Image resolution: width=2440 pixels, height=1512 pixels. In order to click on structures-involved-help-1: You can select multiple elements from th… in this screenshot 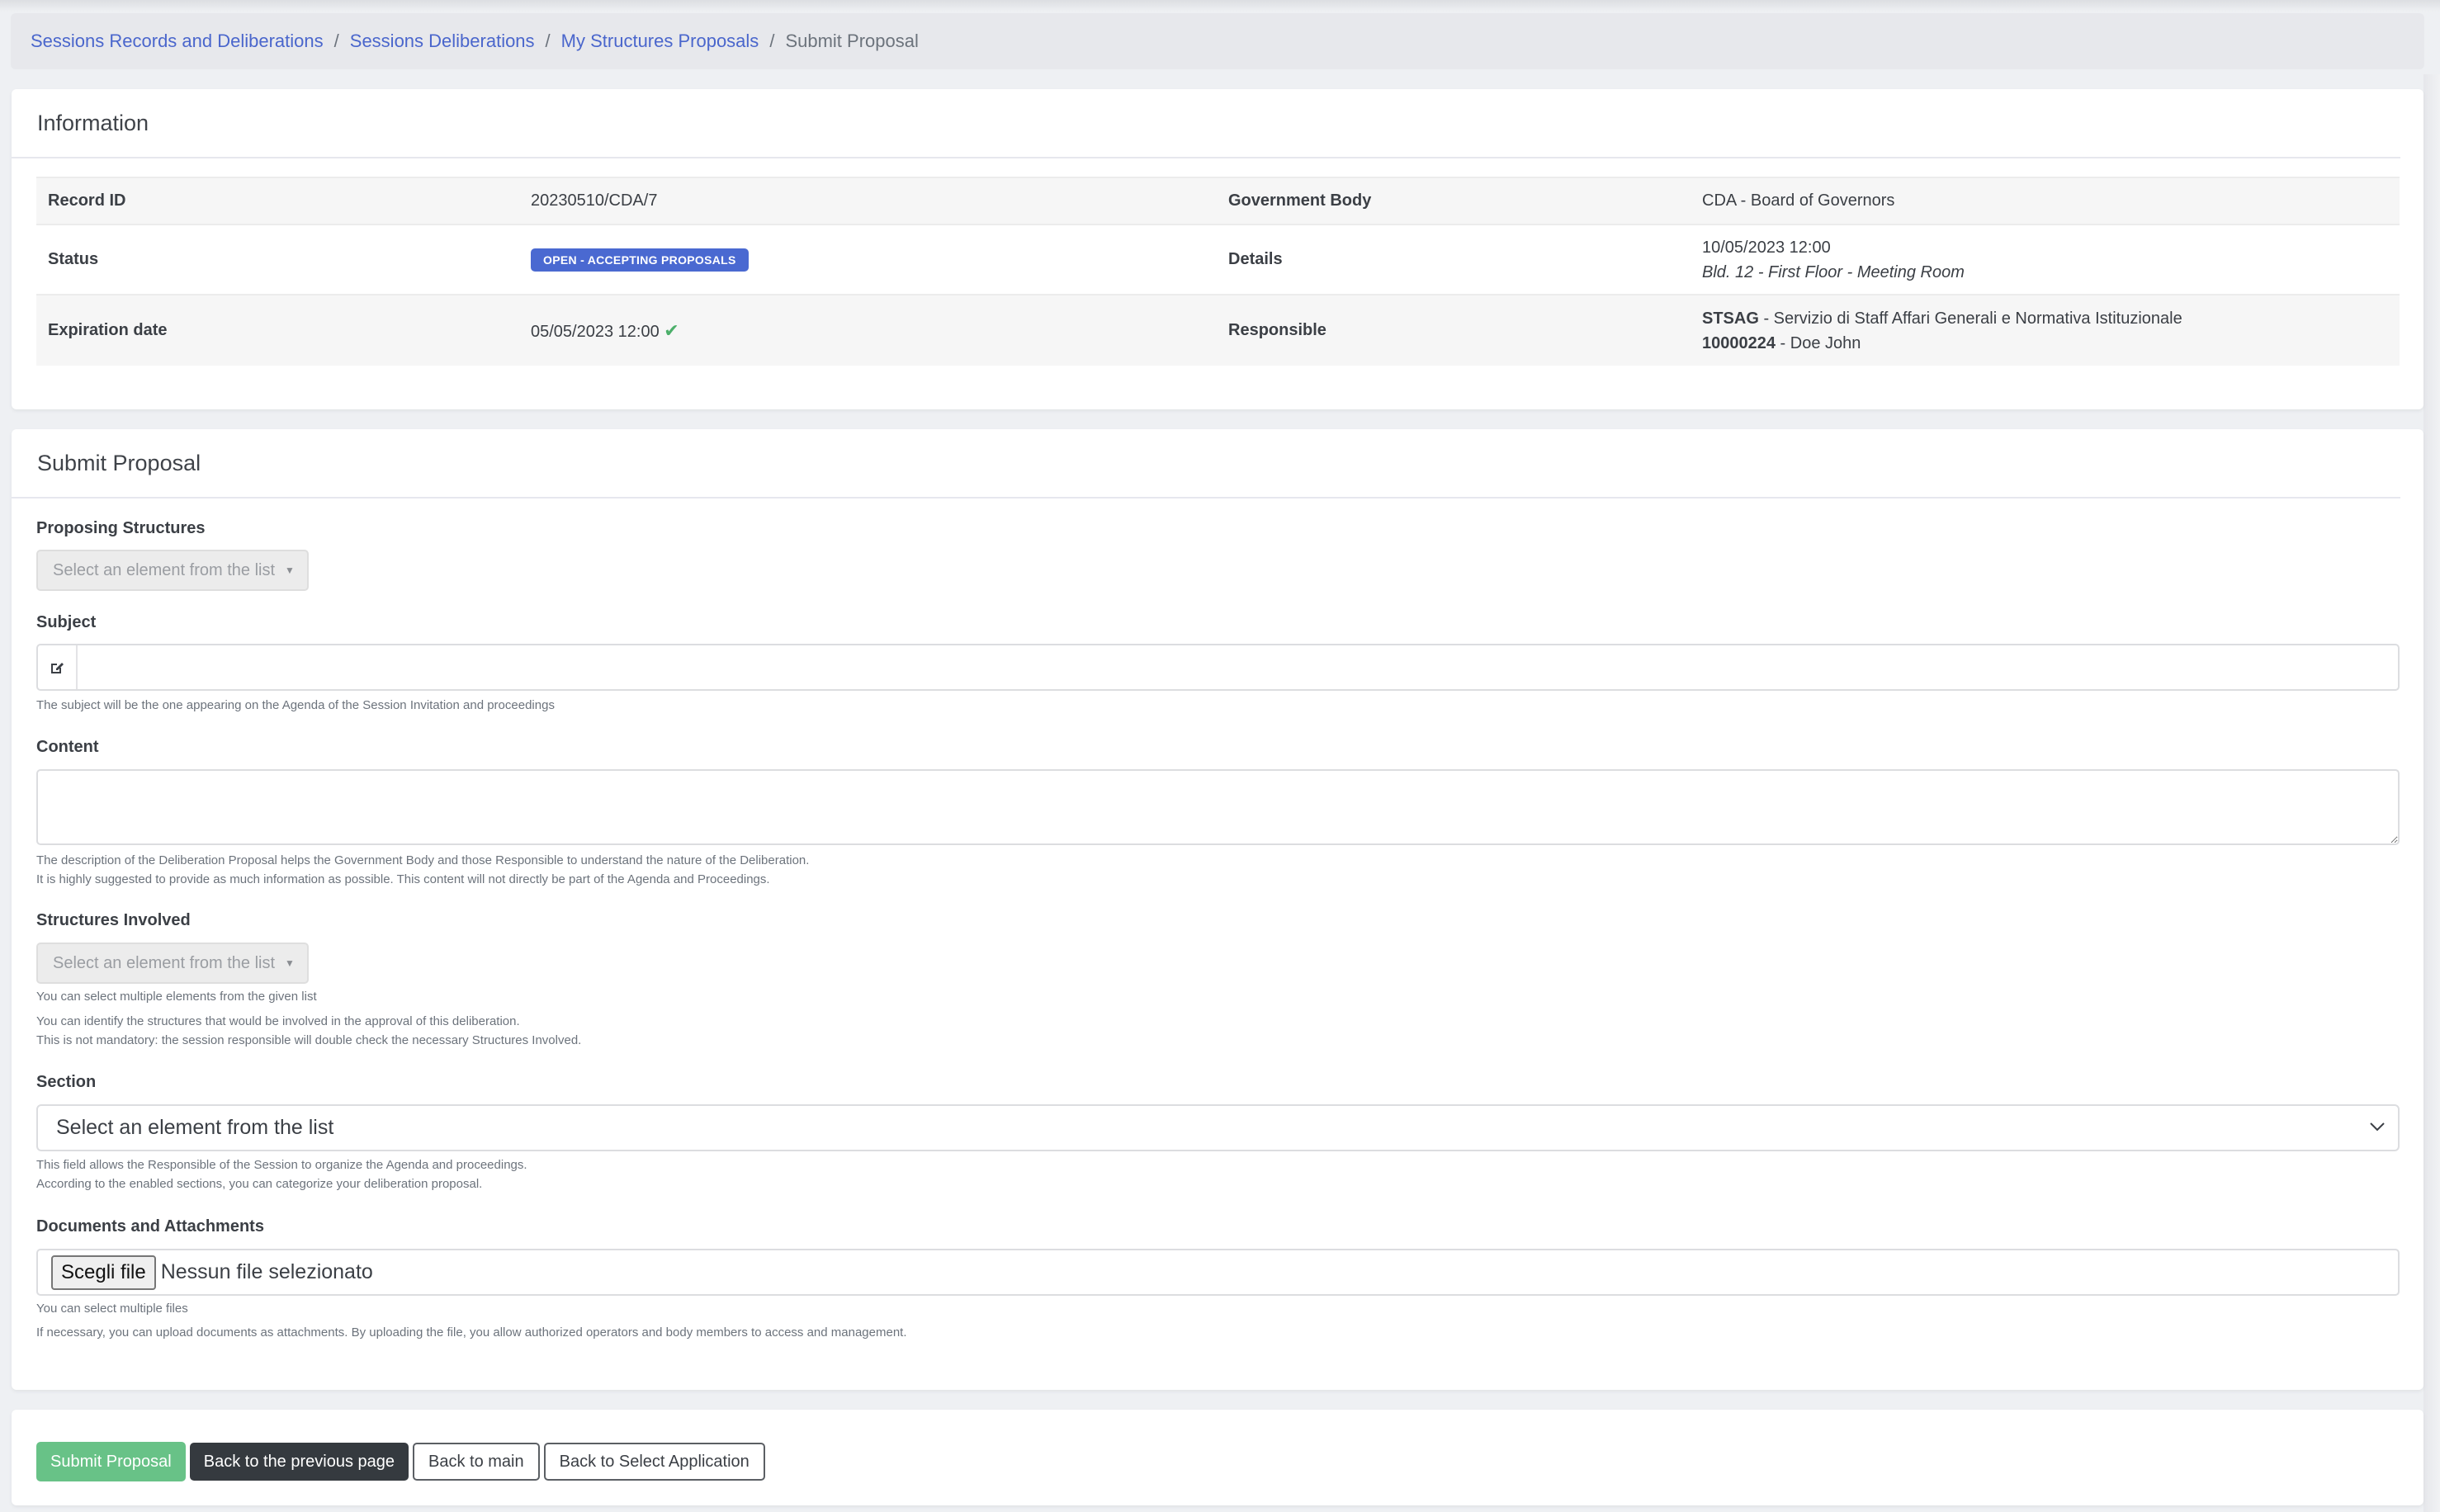, I will do `click(176, 997)`.